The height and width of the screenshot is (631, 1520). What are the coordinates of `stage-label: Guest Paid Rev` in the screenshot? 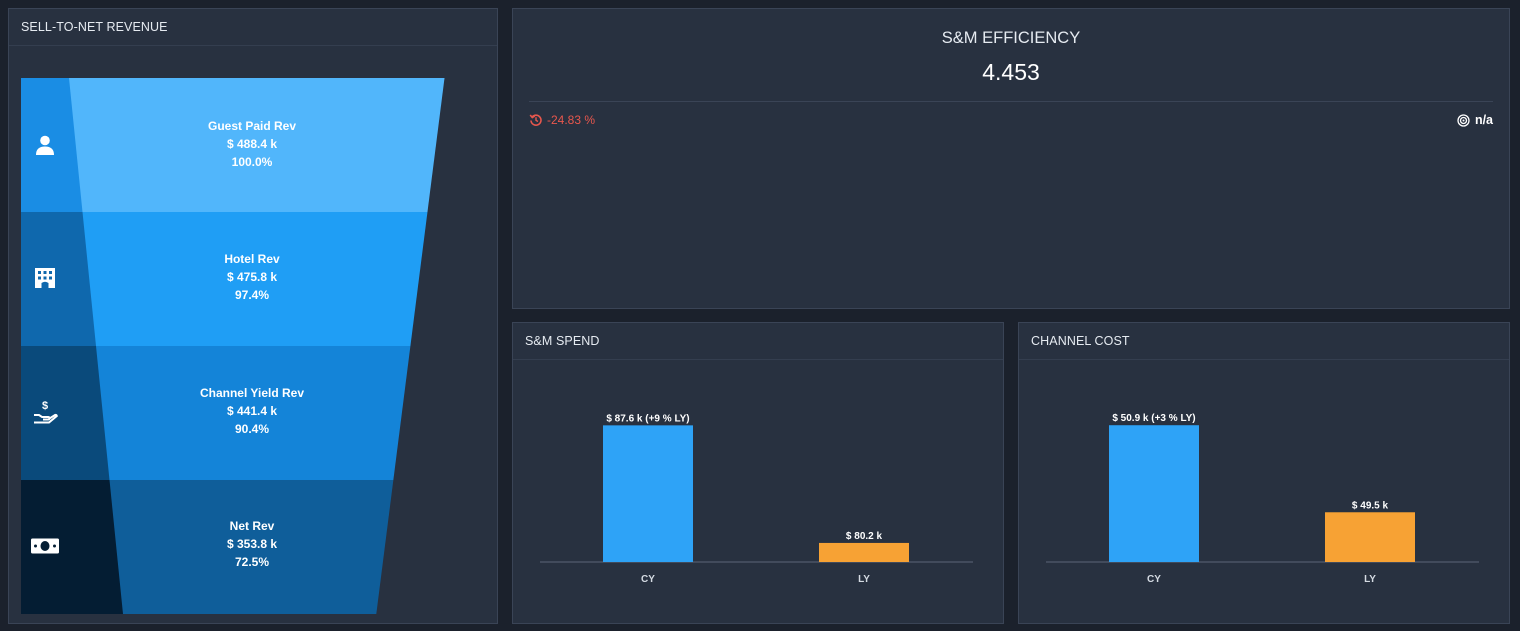 It's located at (252, 126).